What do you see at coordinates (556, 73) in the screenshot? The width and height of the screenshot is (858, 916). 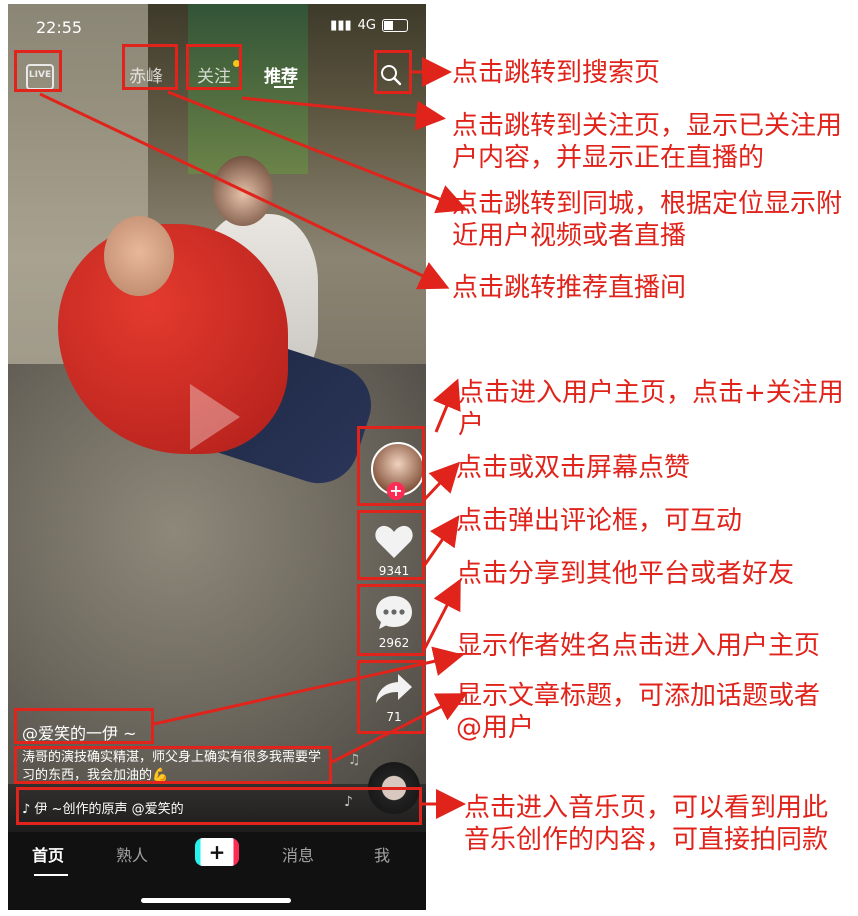 I see `annotation-search: 点击跳转到搜索页` at bounding box center [556, 73].